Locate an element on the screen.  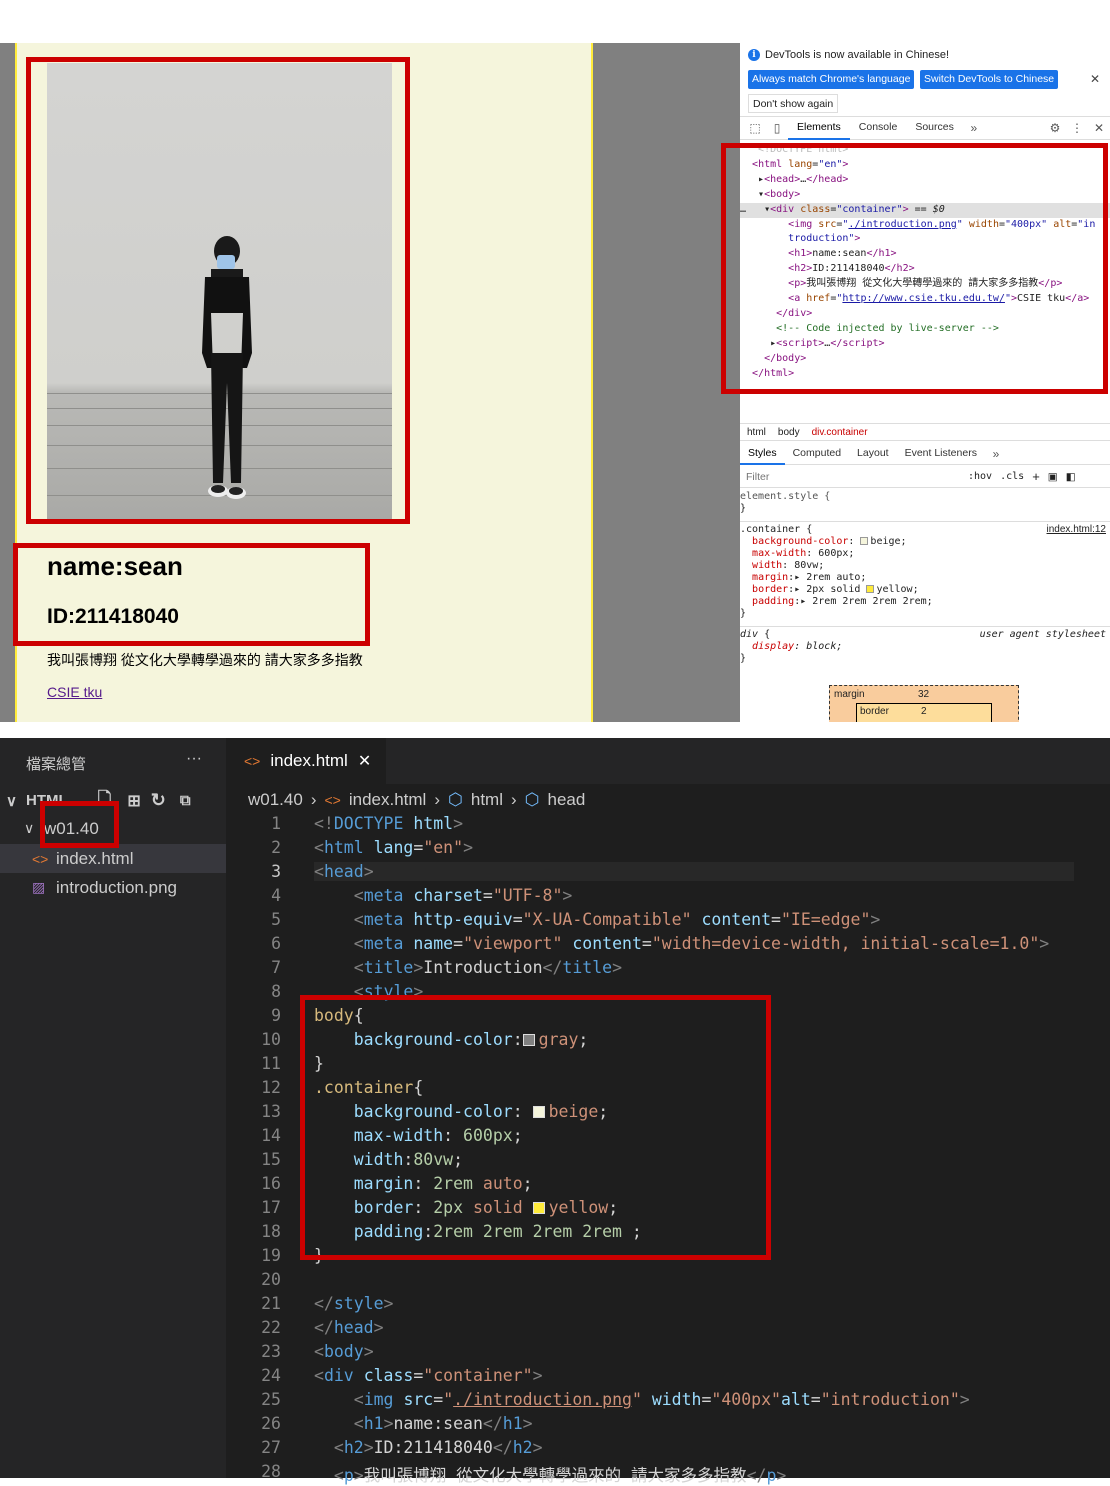
box-border-value: 2 is located at coordinates (924, 711).